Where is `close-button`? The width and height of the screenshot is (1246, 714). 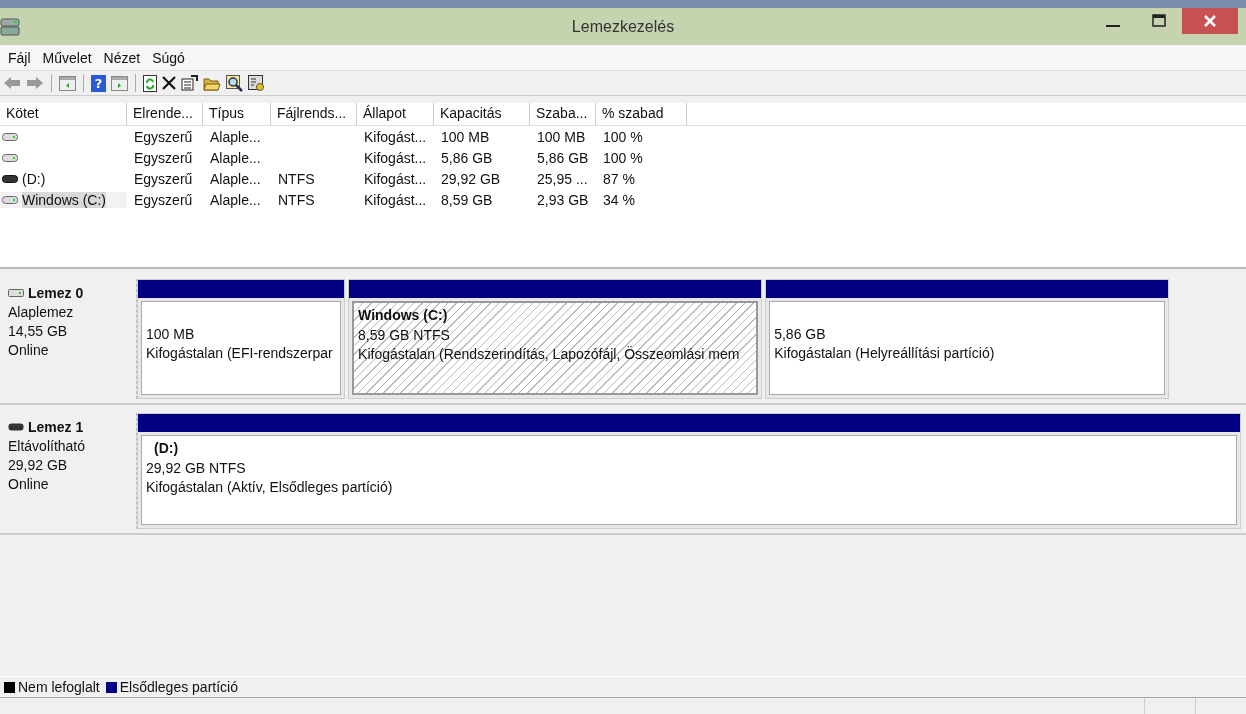
close-button is located at coordinates (1210, 21).